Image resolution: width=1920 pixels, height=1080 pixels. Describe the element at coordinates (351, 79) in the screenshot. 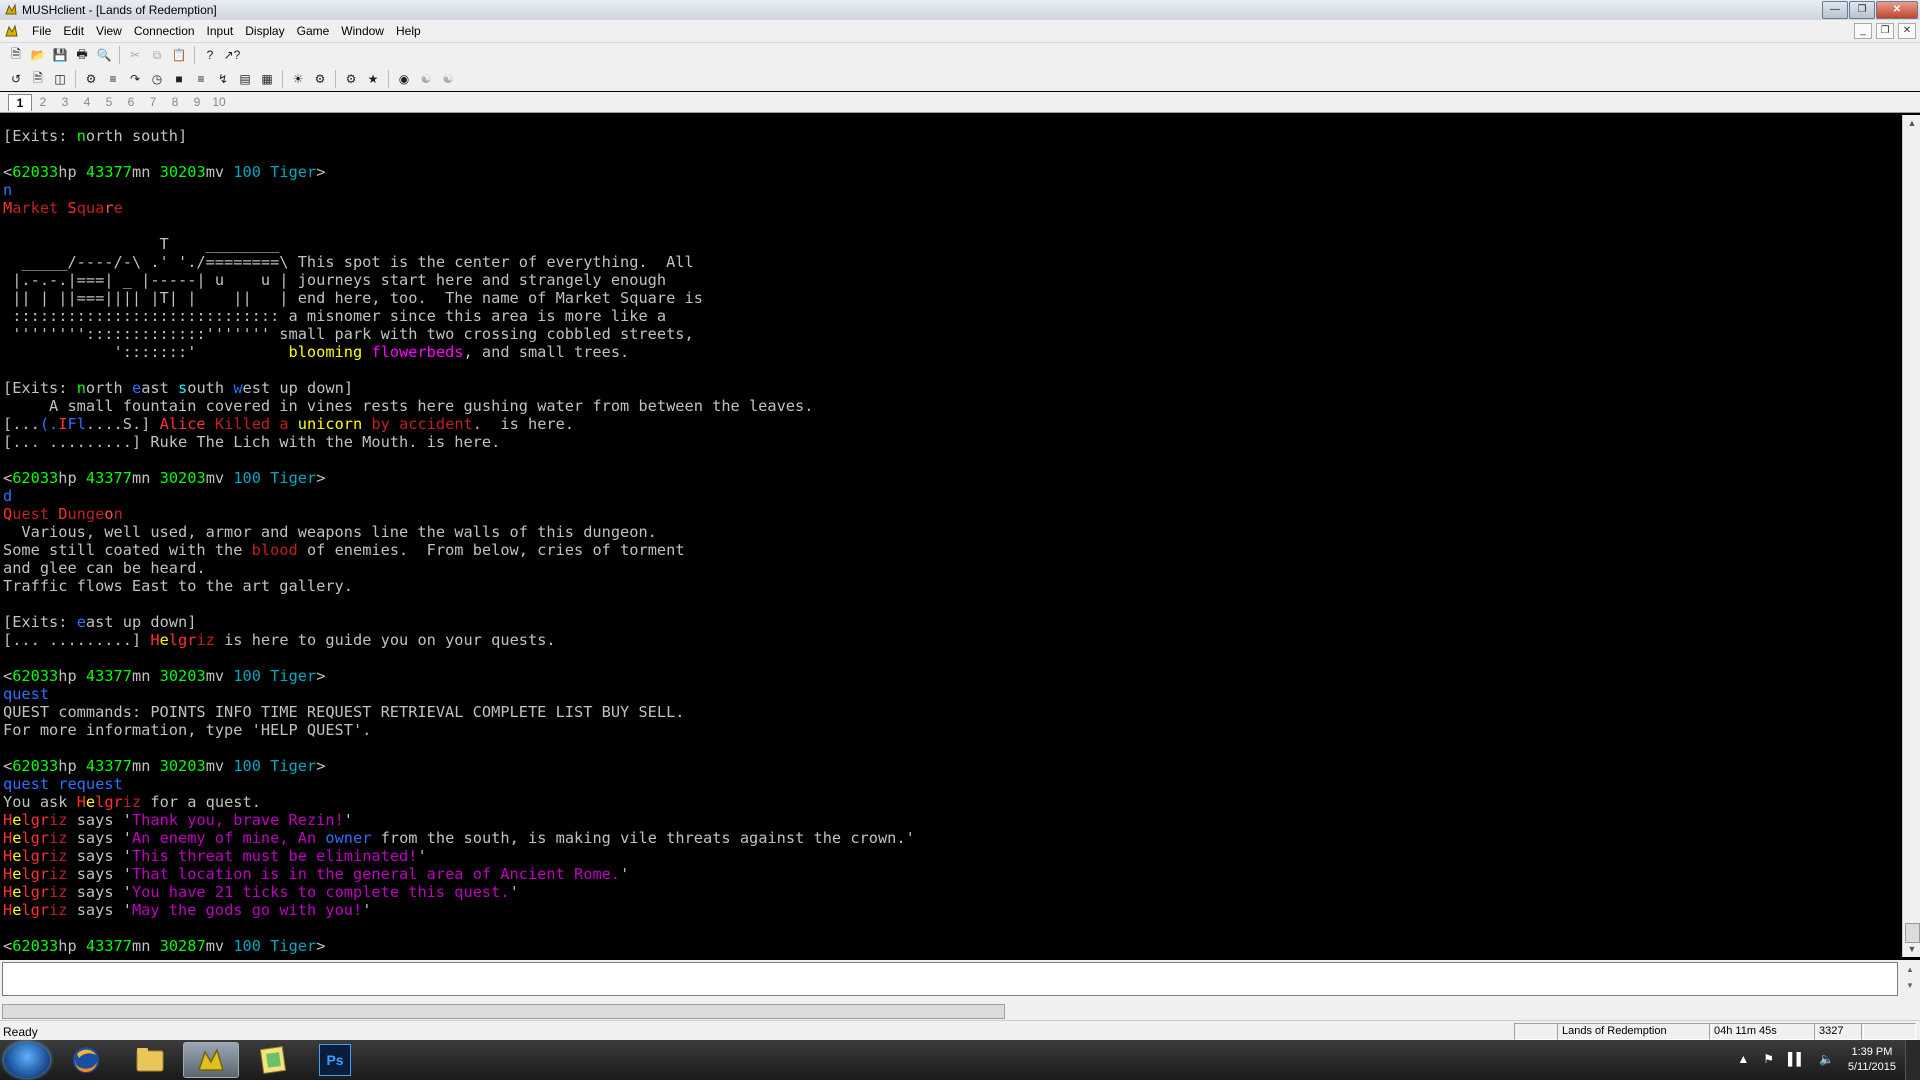

I see `activity-icon: ⚙` at that location.